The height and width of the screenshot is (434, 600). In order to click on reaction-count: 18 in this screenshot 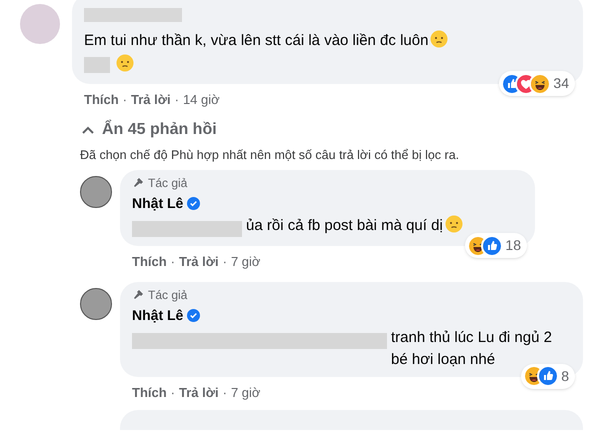, I will do `click(513, 246)`.